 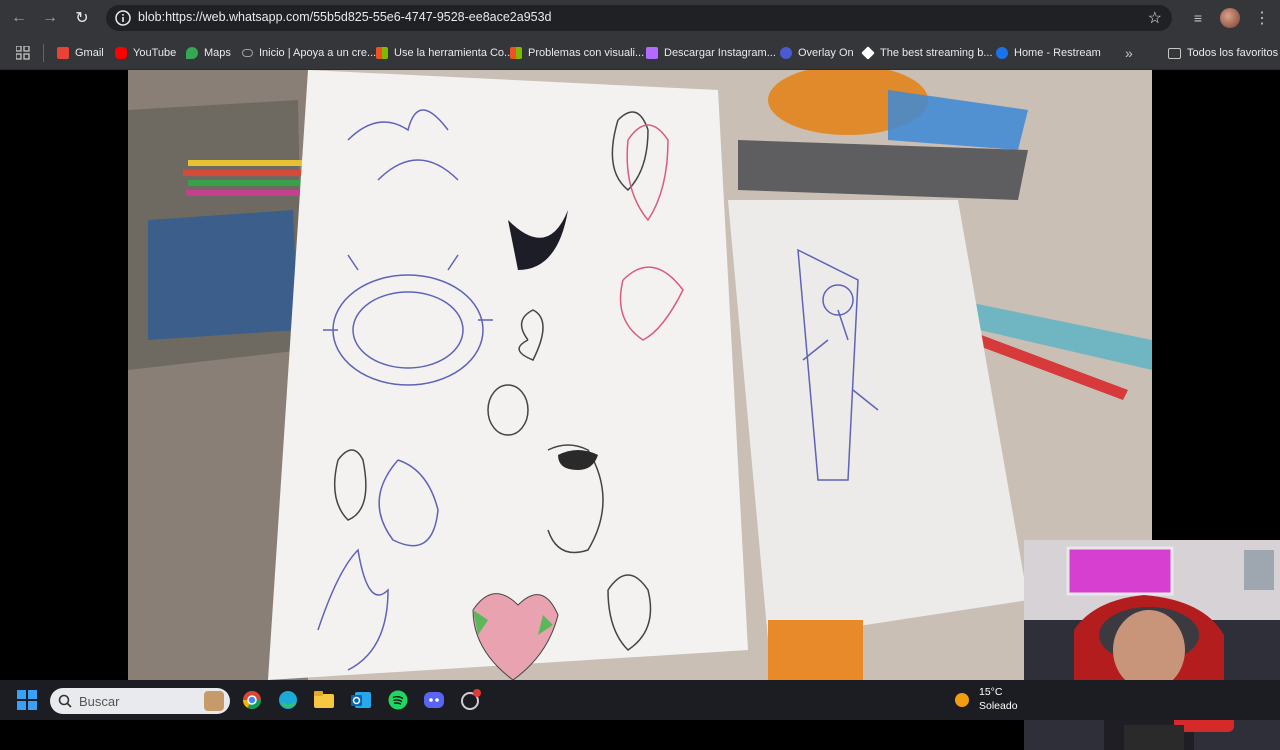 What do you see at coordinates (214, 701) in the screenshot?
I see `search-highlight-icon` at bounding box center [214, 701].